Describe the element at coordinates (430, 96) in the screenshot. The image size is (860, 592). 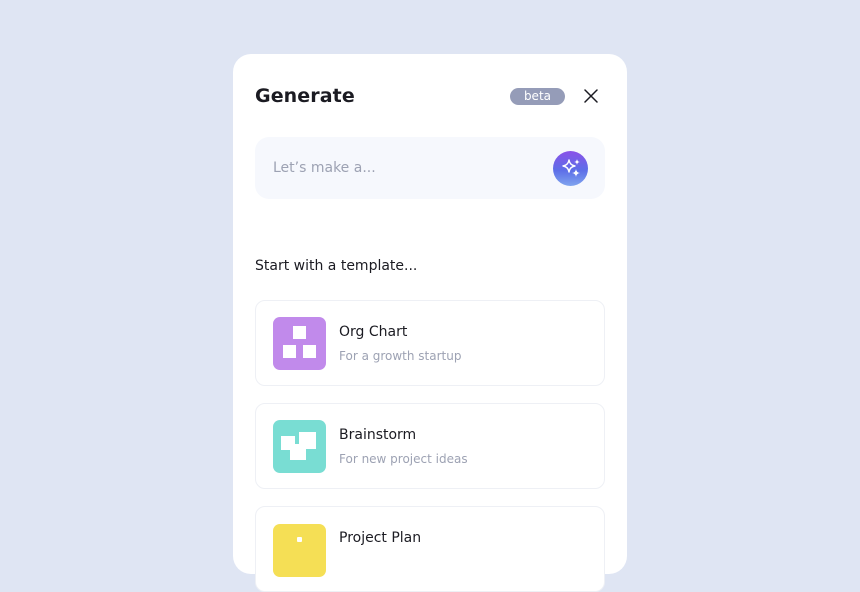
I see `panel-header: Generate beta` at that location.